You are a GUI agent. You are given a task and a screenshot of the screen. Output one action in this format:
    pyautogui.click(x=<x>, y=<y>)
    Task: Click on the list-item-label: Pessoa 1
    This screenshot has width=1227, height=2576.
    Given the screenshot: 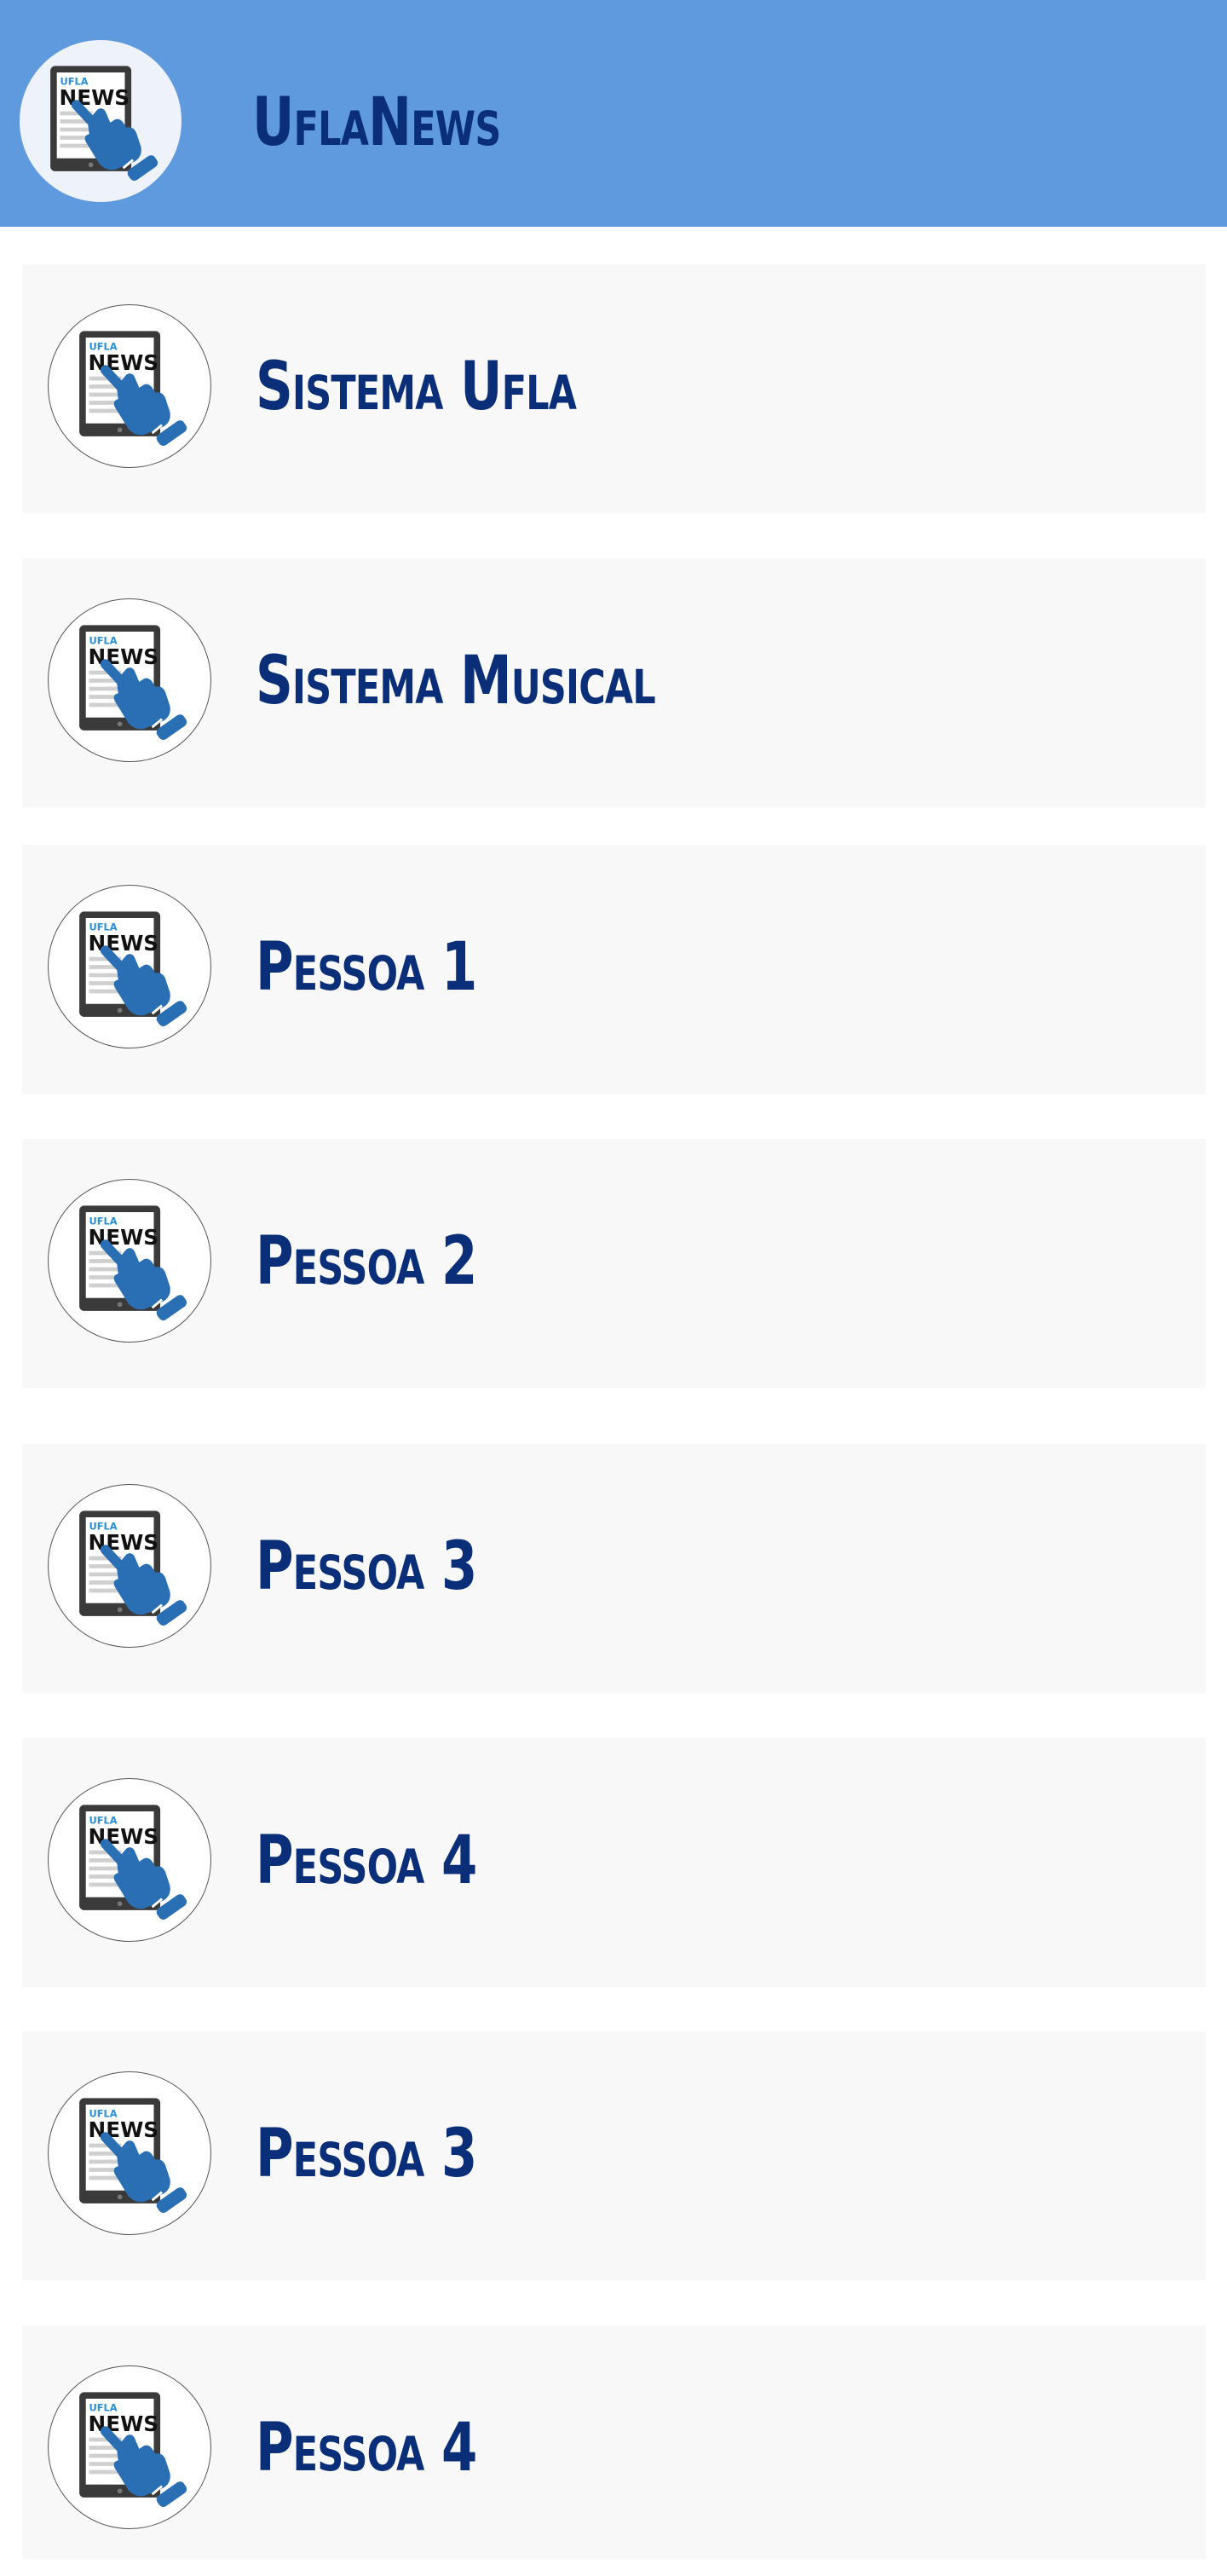 What is the action you would take?
    pyautogui.click(x=366, y=967)
    